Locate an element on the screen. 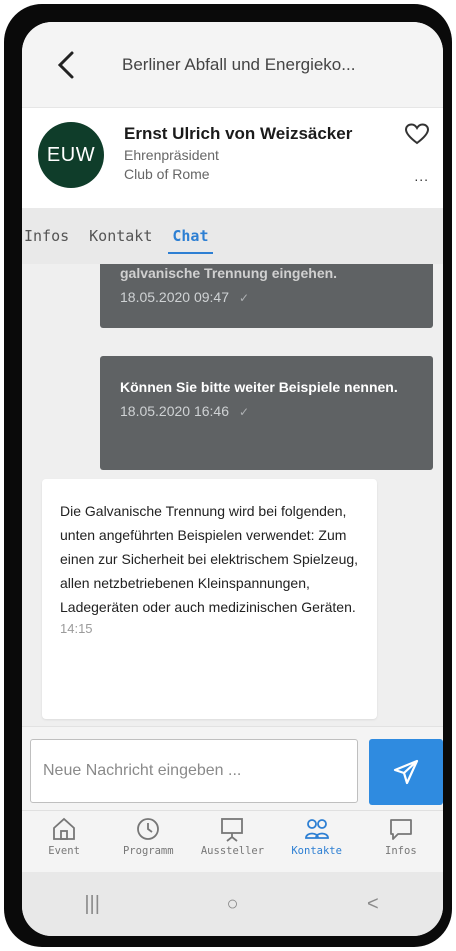 Image resolution: width=456 pixels, height=951 pixels. message-time-row: 18.05.2020 16:46 ✓ is located at coordinates (266, 411).